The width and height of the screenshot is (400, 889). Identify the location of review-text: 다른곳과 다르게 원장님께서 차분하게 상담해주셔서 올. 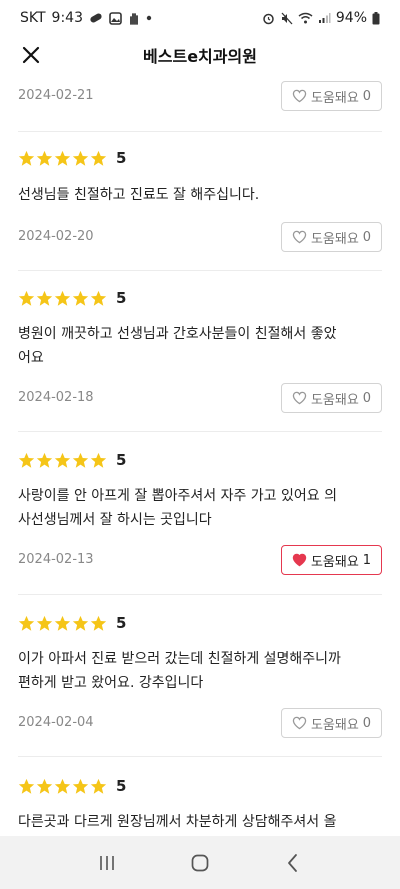
(201, 822).